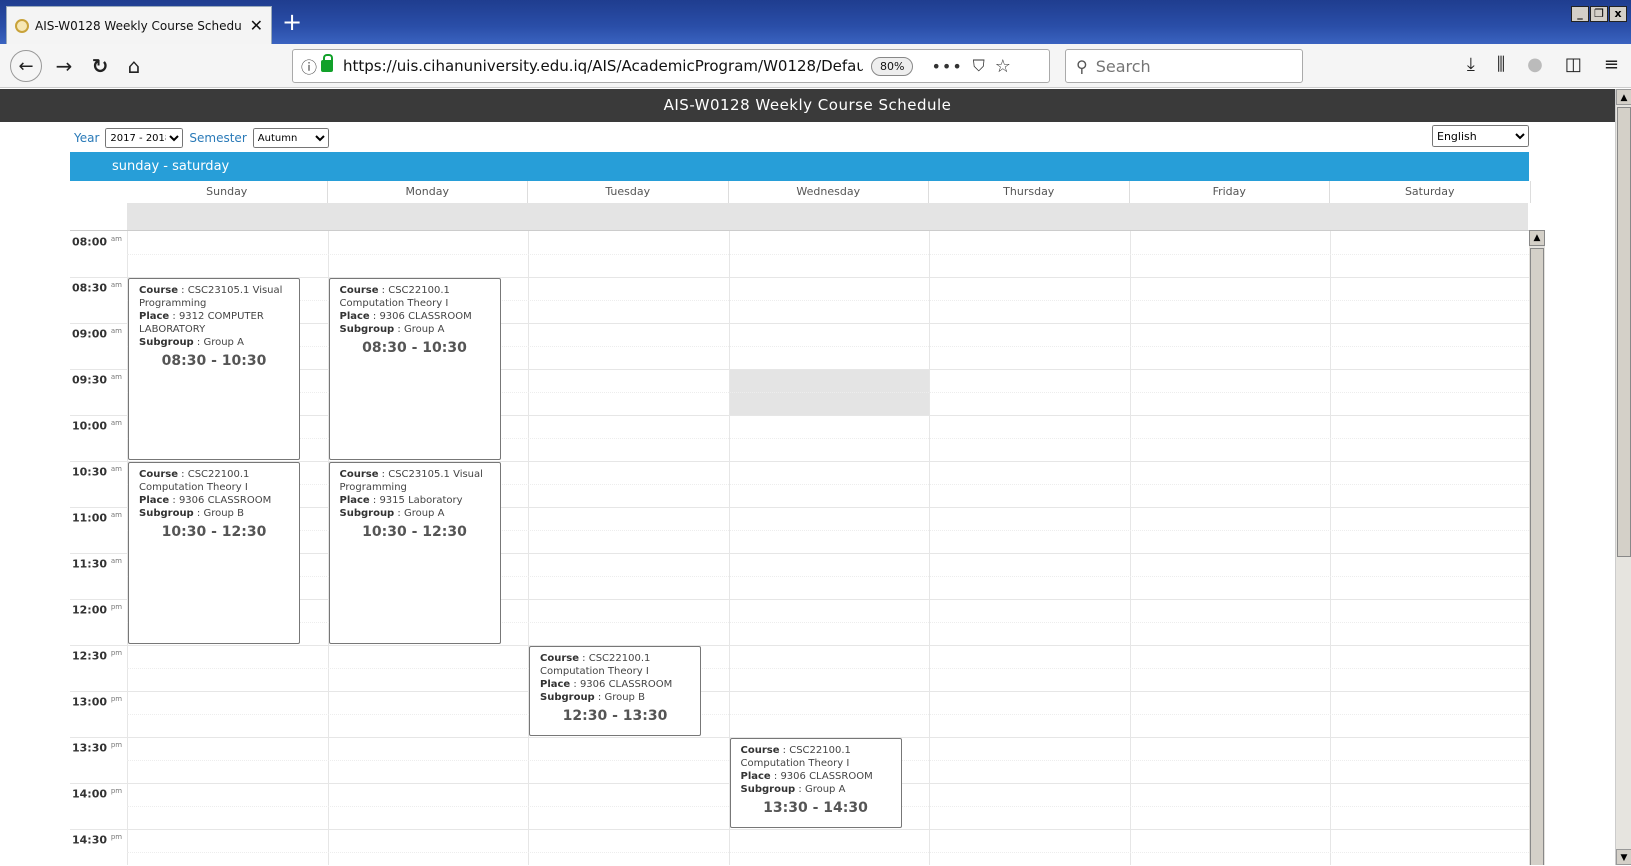 The height and width of the screenshot is (866, 1631). I want to click on event-place-value: : 9306 CLASSROOM, so click(821, 776).